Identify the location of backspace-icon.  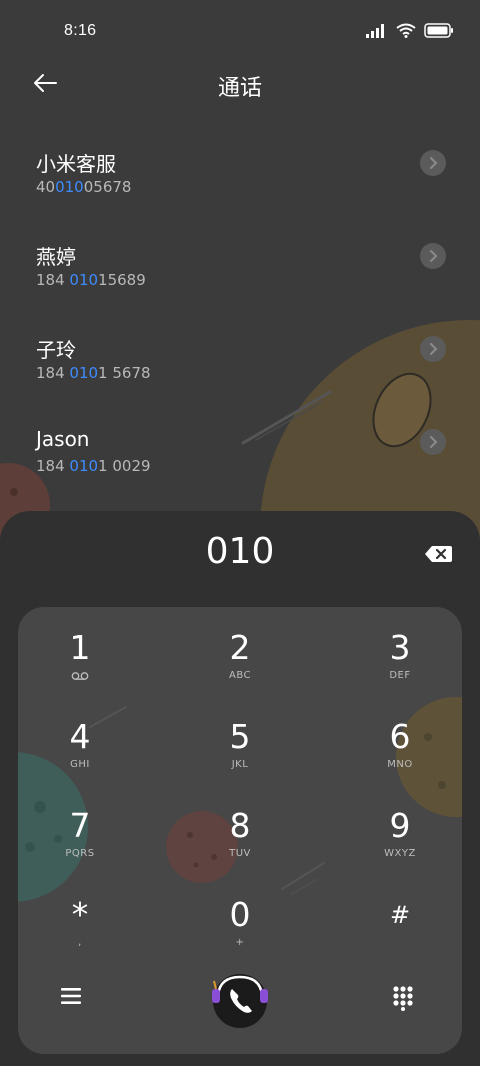
(438, 554).